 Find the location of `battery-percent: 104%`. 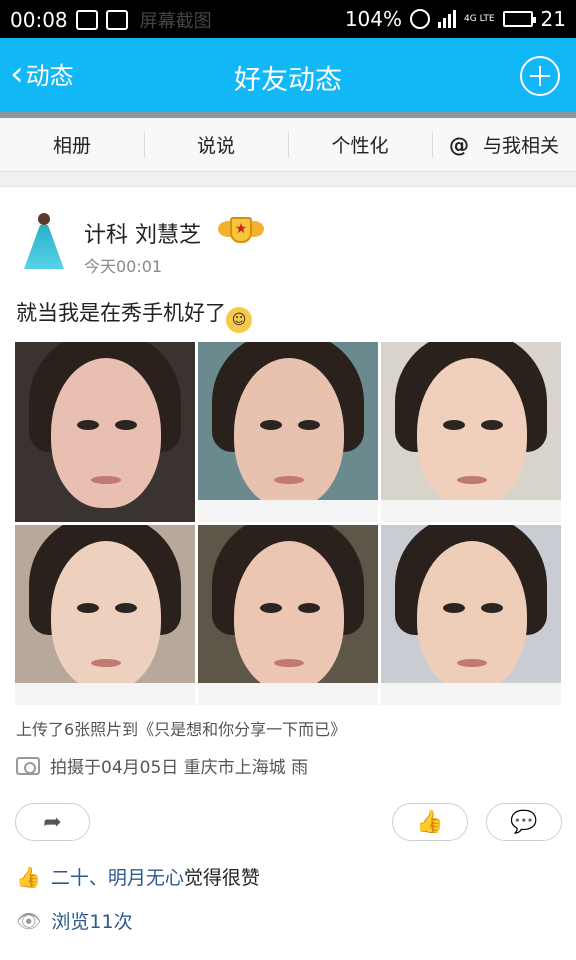

battery-percent: 104% is located at coordinates (373, 19).